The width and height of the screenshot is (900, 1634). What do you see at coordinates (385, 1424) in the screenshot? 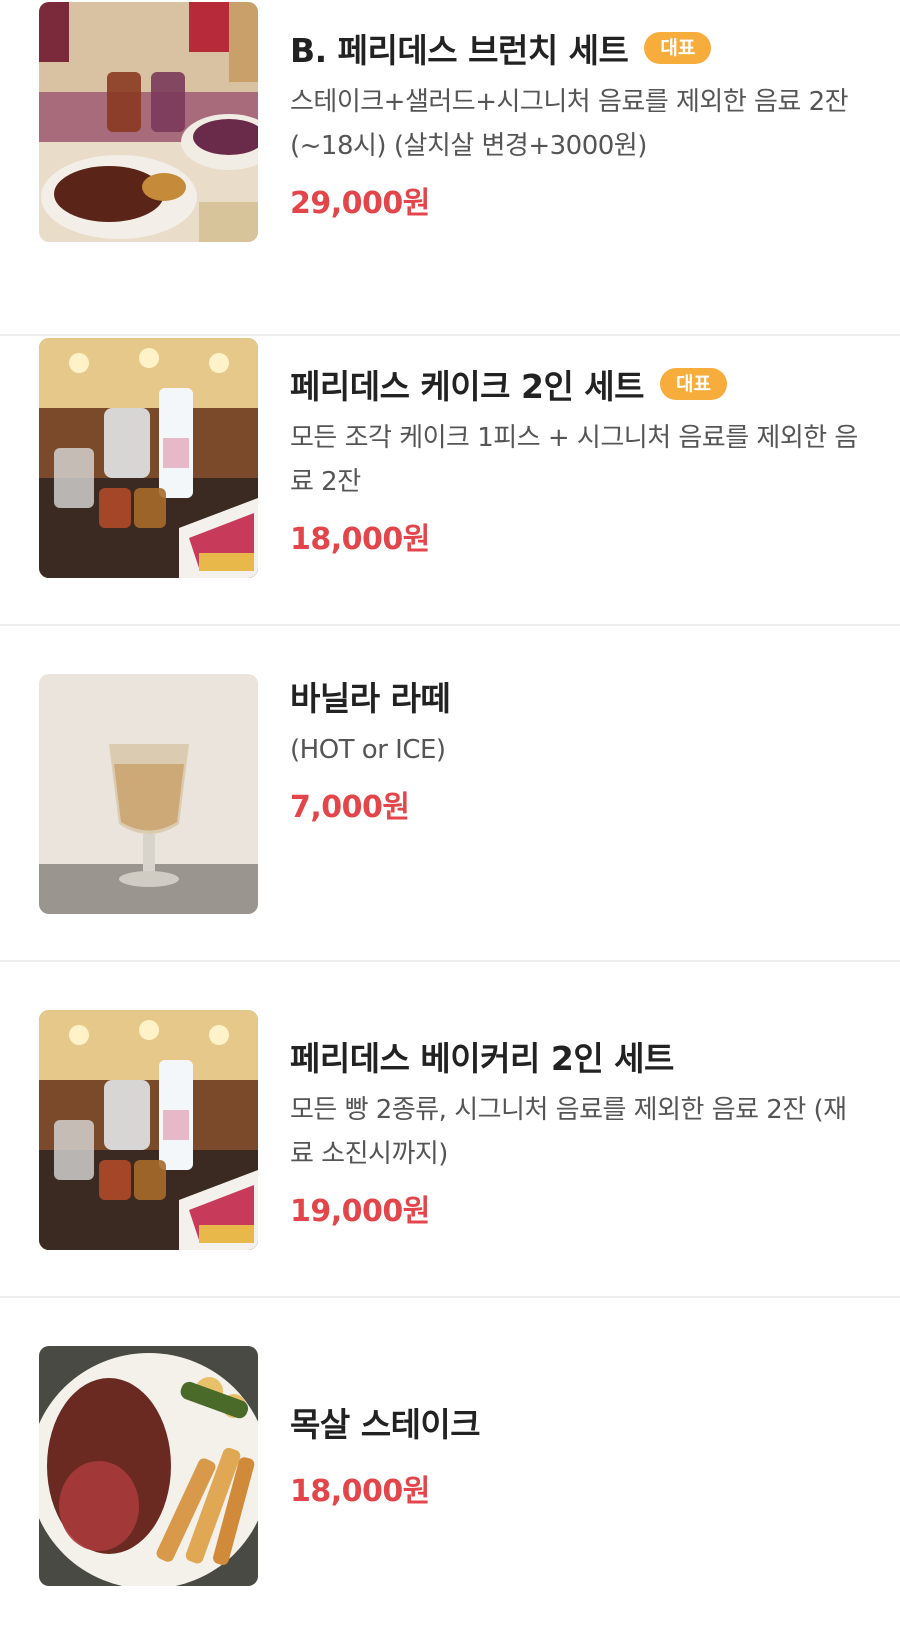
I see `menu-item-title: 목살 스테이크` at bounding box center [385, 1424].